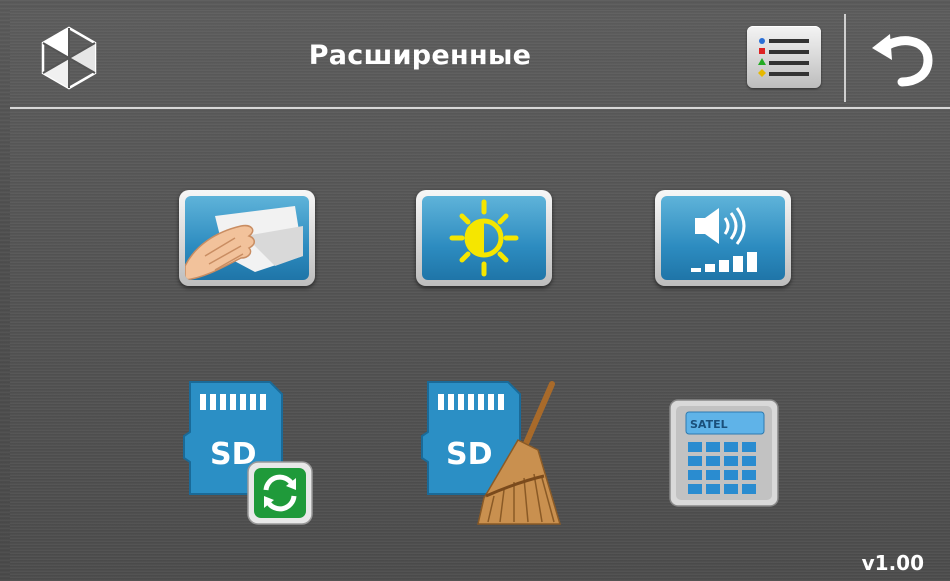 This screenshot has width=950, height=581. Describe the element at coordinates (709, 424) in the screenshot. I see `satel-brand-text: SATEL` at that location.